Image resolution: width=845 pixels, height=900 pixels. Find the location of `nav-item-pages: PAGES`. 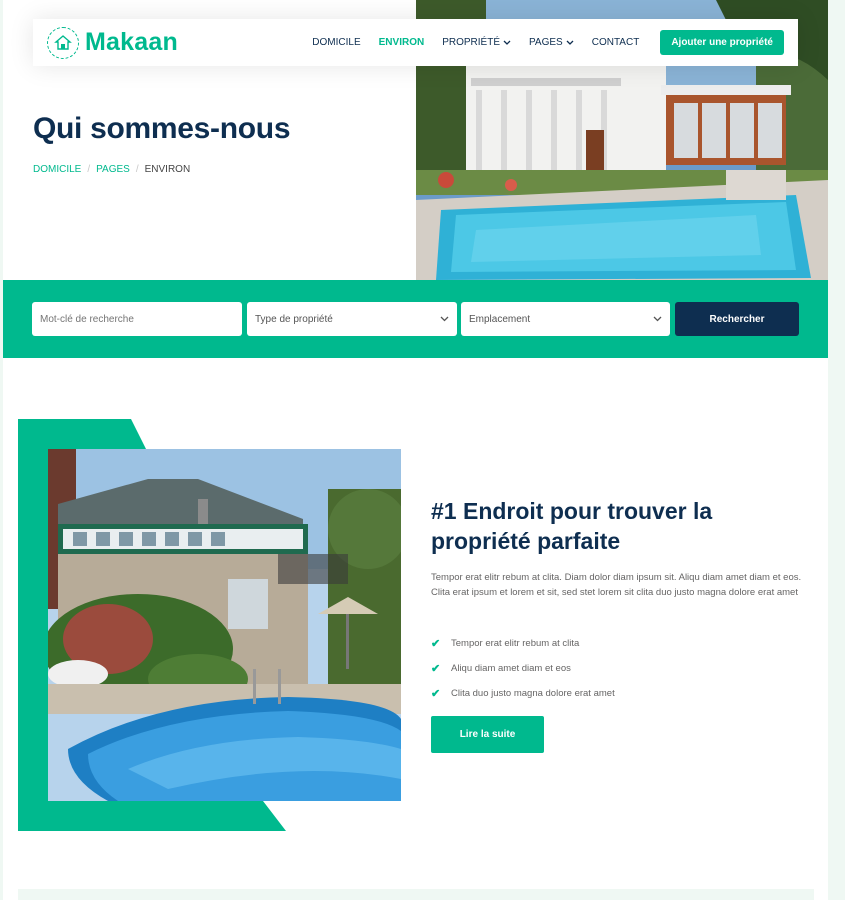

nav-item-pages: PAGES is located at coordinates (551, 42).